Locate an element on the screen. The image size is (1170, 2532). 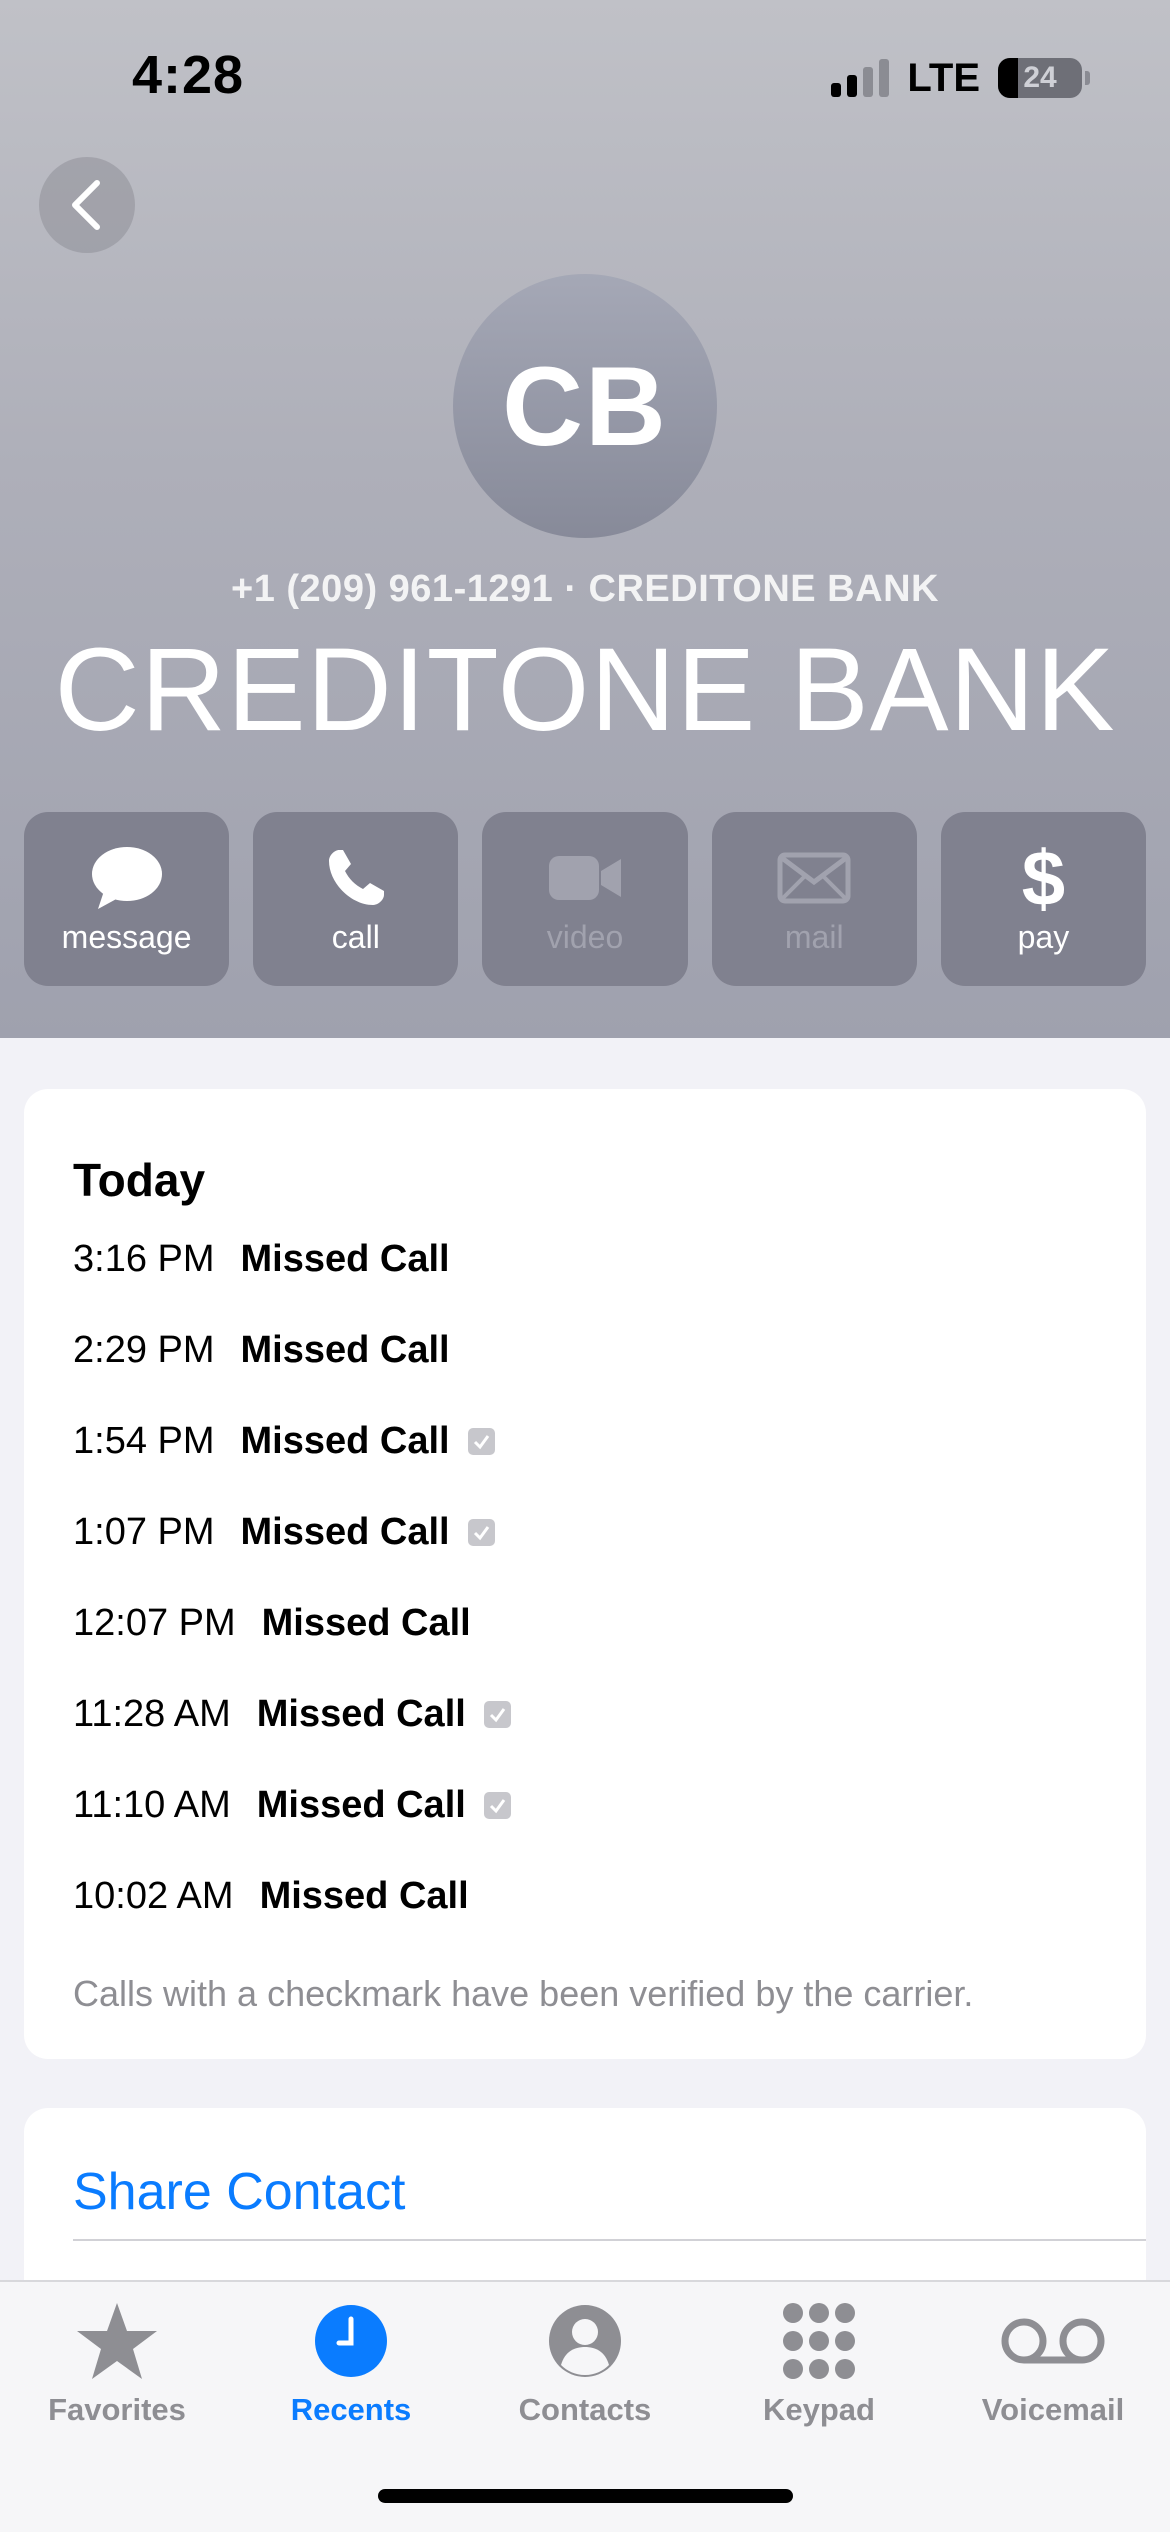
tab-favorites: Favorites is located at coordinates (117, 2368).